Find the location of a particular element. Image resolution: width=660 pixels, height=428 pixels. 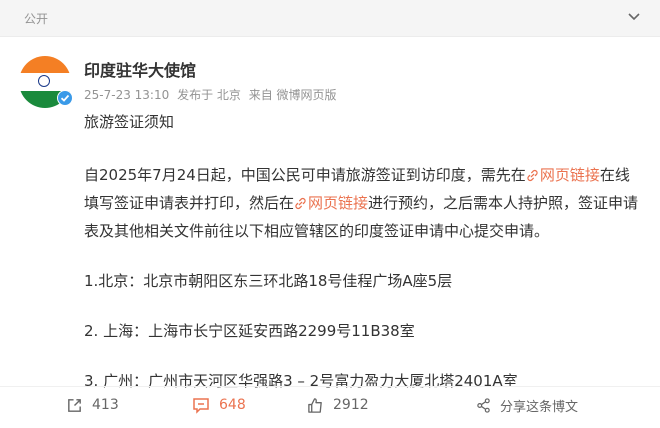

action-bar: 413 648 2912 分享这条博文 is located at coordinates (330, 404).